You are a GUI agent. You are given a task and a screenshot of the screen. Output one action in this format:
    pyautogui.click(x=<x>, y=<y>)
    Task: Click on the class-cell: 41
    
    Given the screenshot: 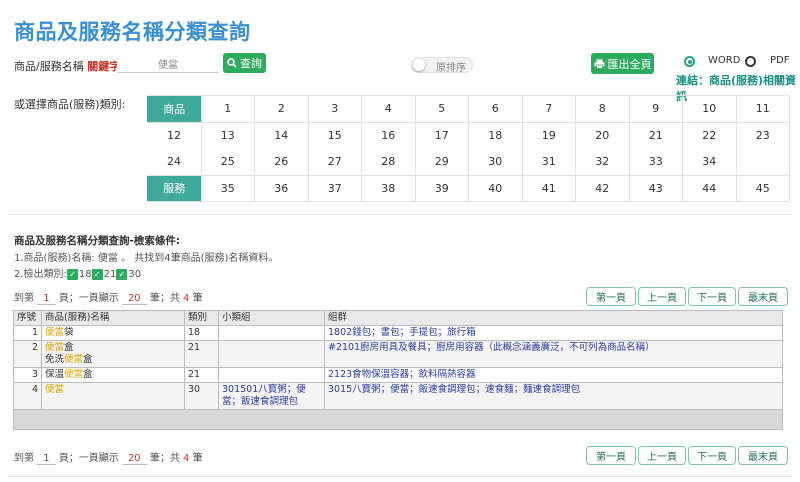 What is the action you would take?
    pyautogui.click(x=549, y=188)
    